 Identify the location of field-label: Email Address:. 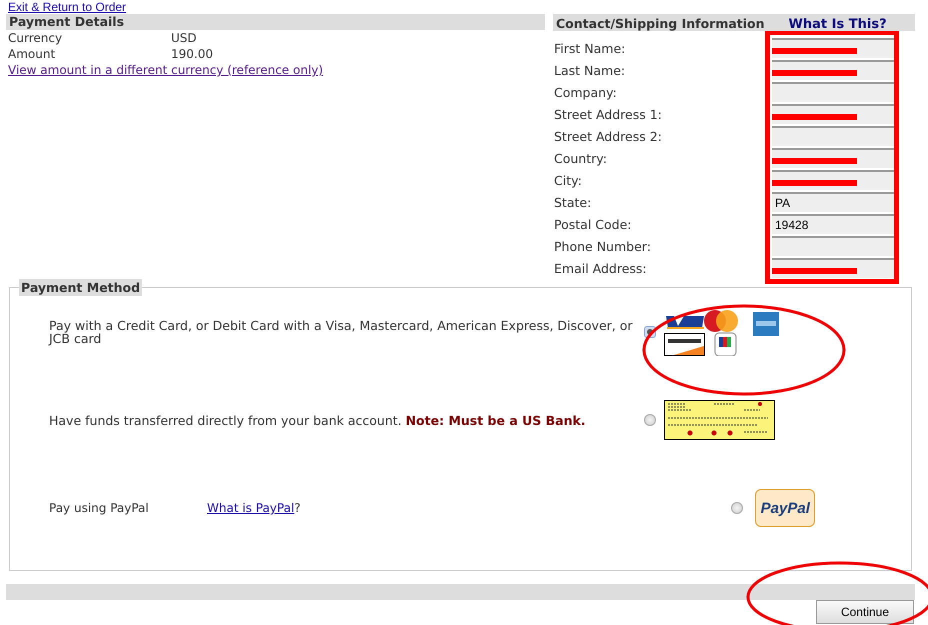
(600, 268).